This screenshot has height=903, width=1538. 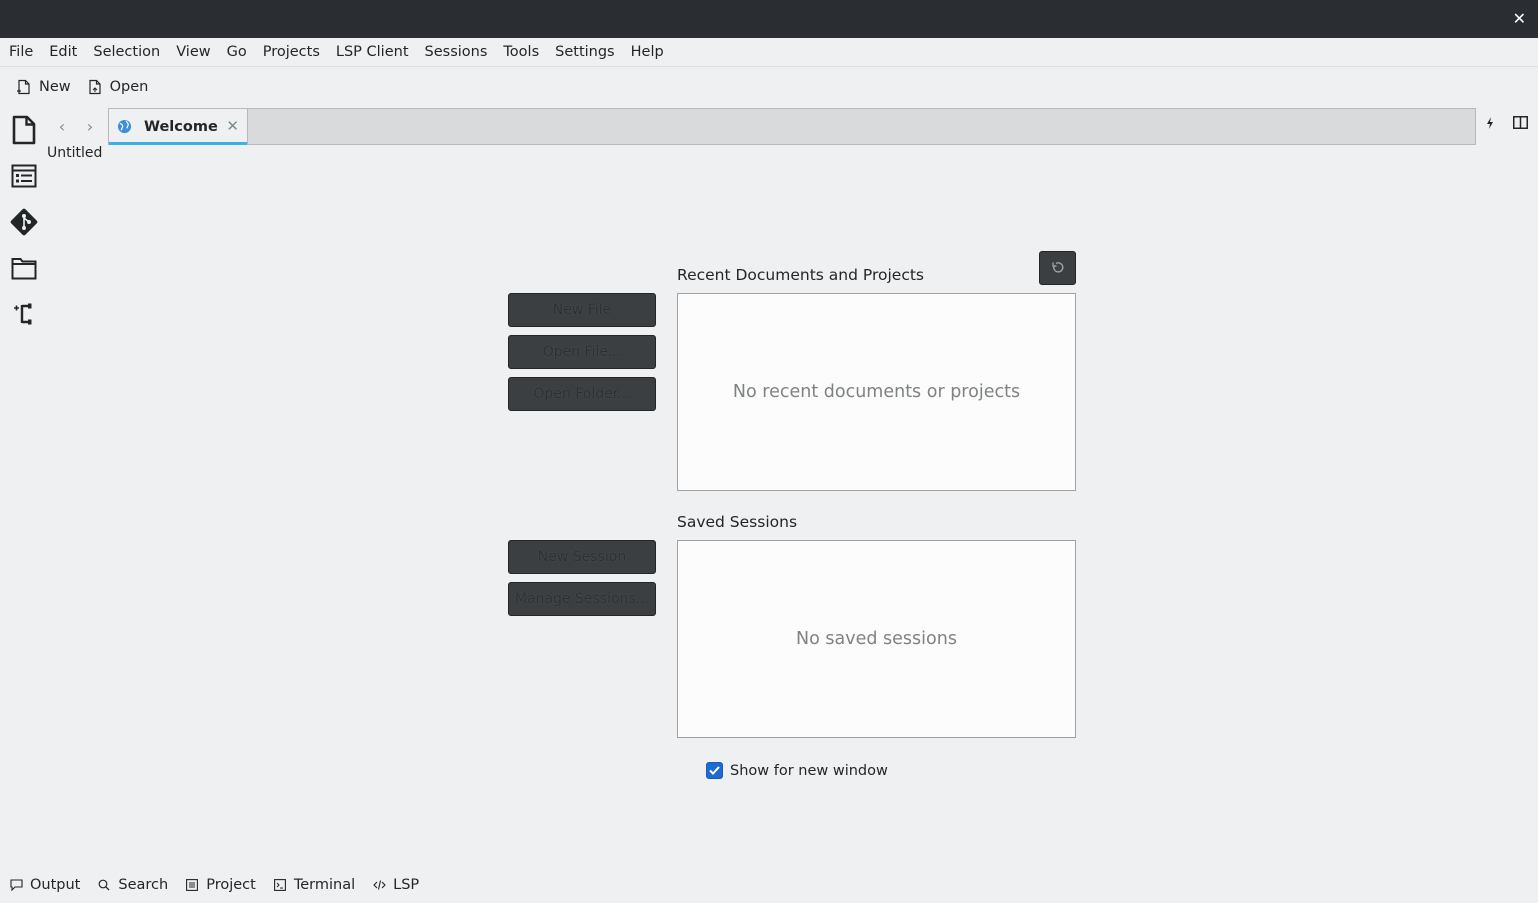 What do you see at coordinates (291, 52) in the screenshot?
I see `menu-projects: Projects` at bounding box center [291, 52].